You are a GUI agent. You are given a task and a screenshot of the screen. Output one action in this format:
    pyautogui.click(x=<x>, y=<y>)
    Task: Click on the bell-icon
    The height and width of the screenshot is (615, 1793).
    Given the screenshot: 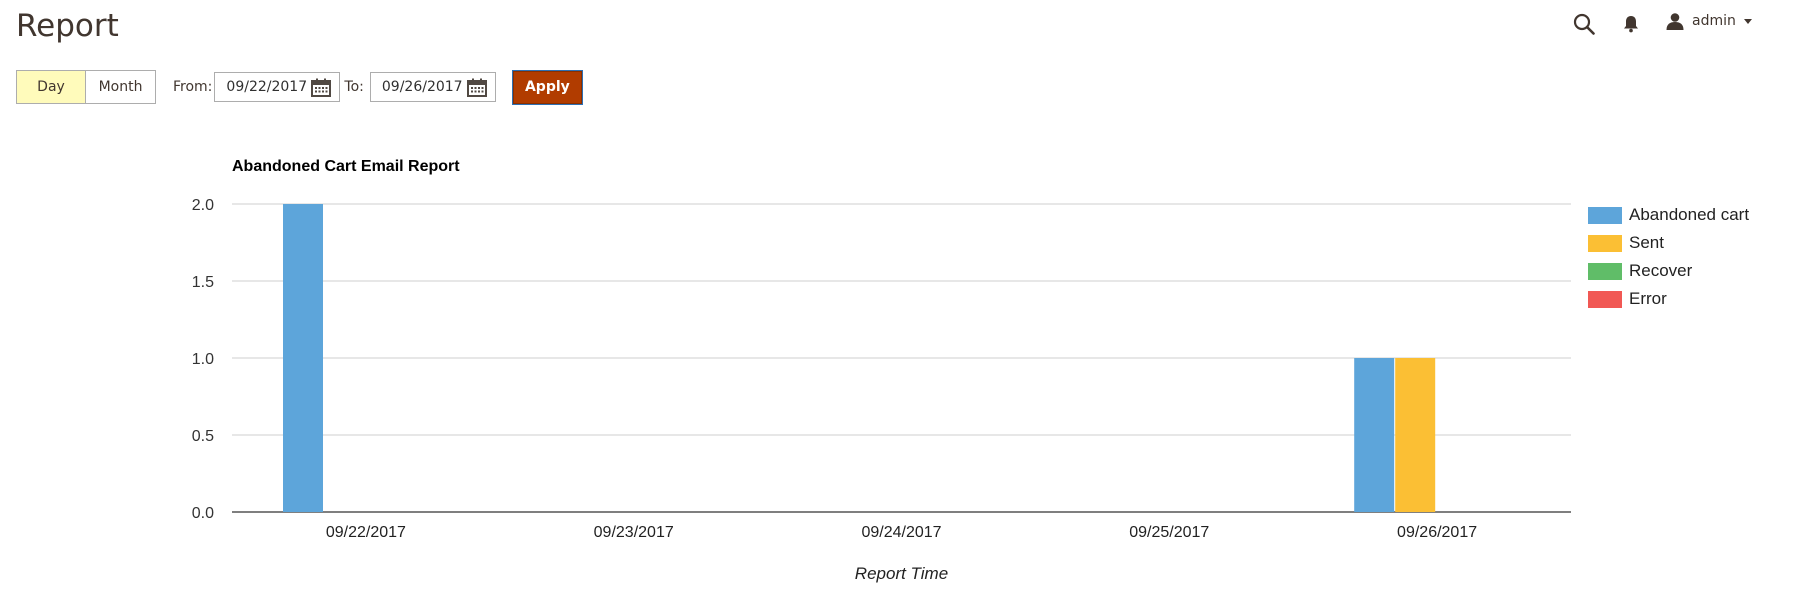 What is the action you would take?
    pyautogui.click(x=1631, y=24)
    